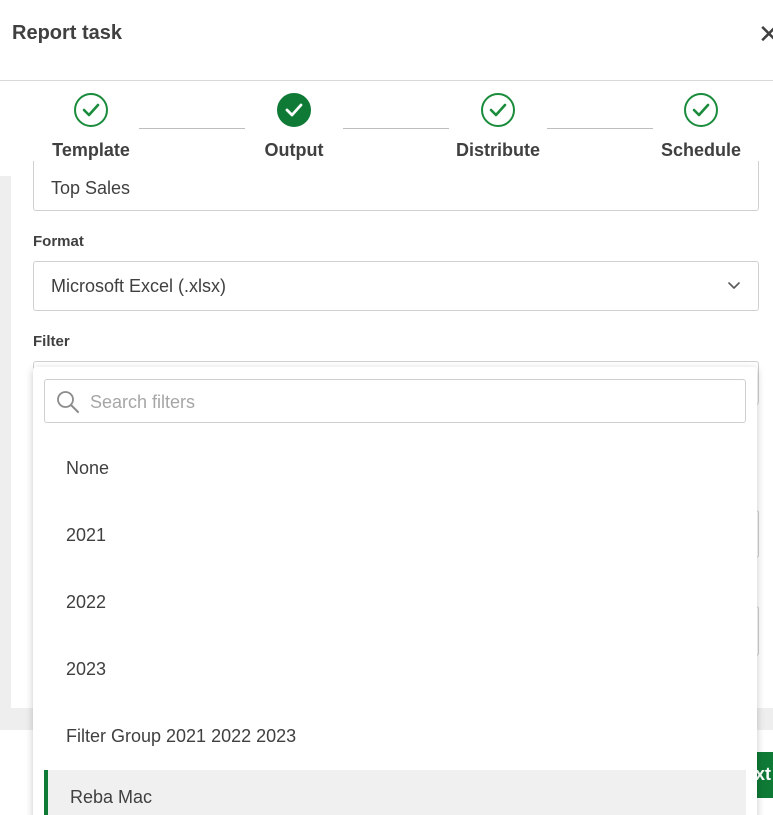 Image resolution: width=773 pixels, height=815 pixels. I want to click on filter-option-label: 2023, so click(86, 668).